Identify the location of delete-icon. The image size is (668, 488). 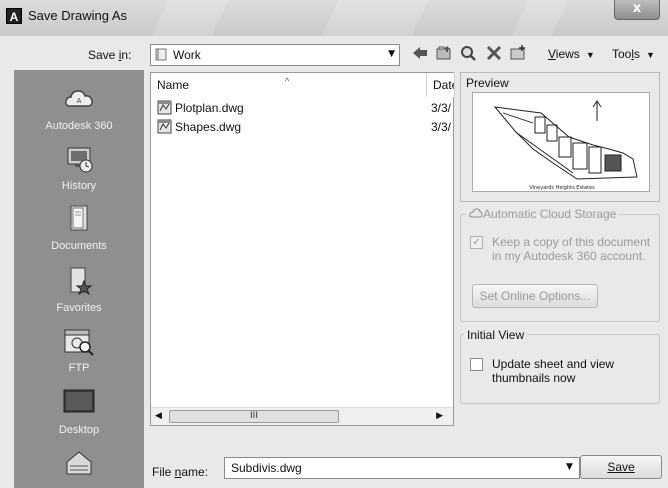
(494, 54).